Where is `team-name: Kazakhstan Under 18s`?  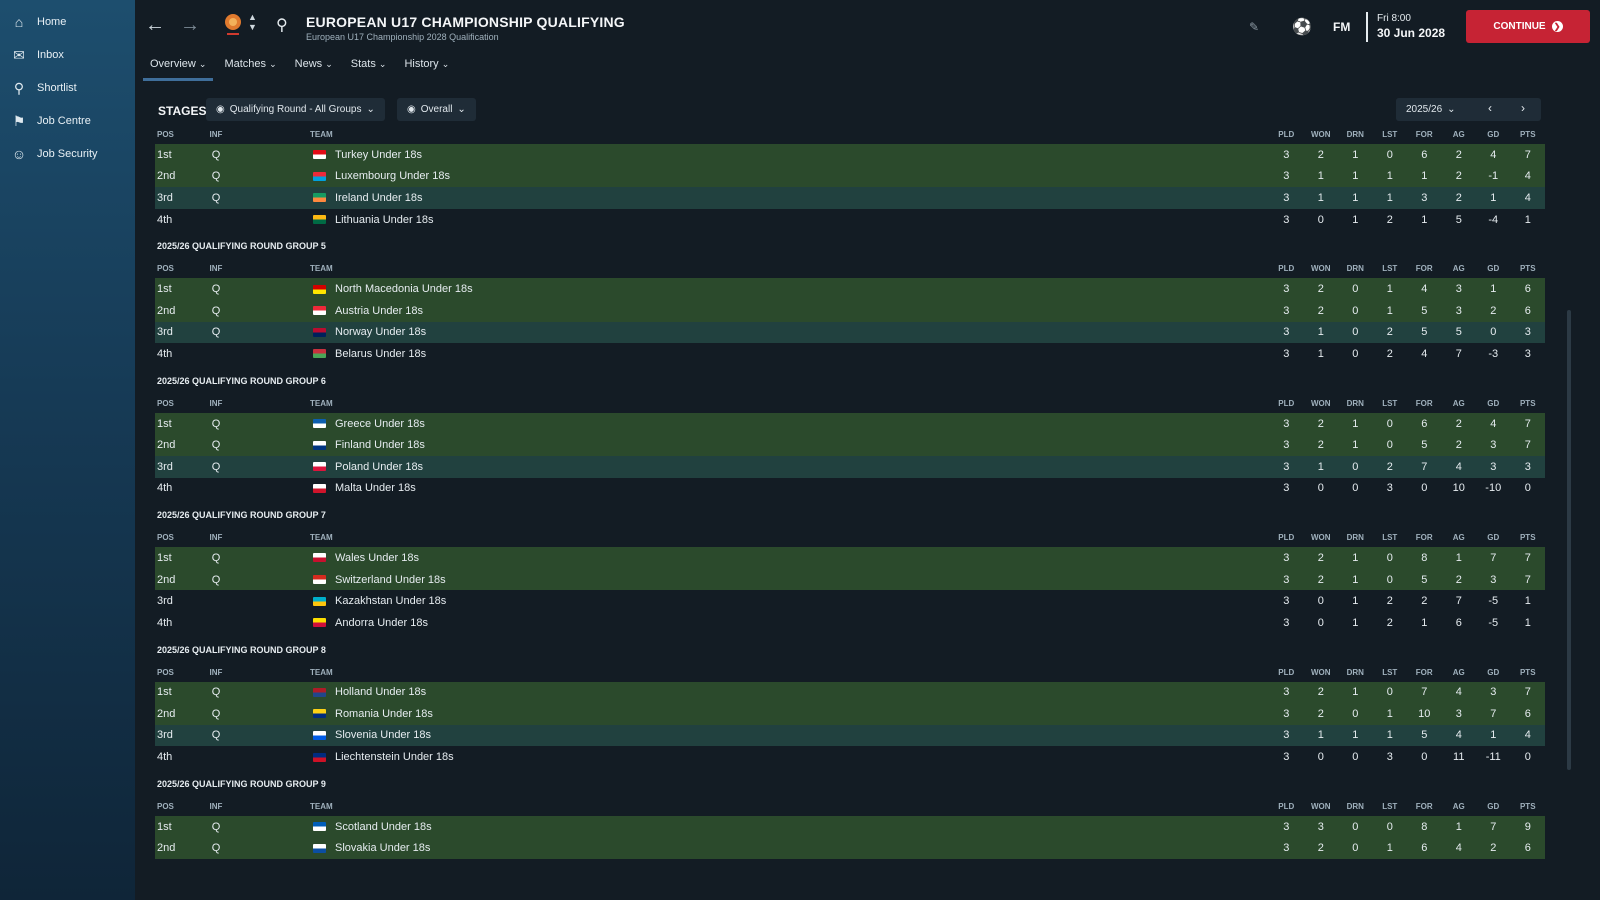
team-name: Kazakhstan Under 18s is located at coordinates (390, 601).